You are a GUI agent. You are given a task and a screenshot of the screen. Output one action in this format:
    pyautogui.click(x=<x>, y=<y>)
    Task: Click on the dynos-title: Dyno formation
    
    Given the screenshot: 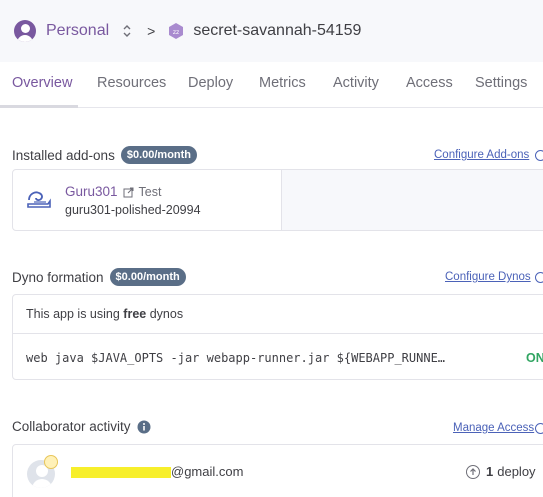 What is the action you would take?
    pyautogui.click(x=58, y=277)
    